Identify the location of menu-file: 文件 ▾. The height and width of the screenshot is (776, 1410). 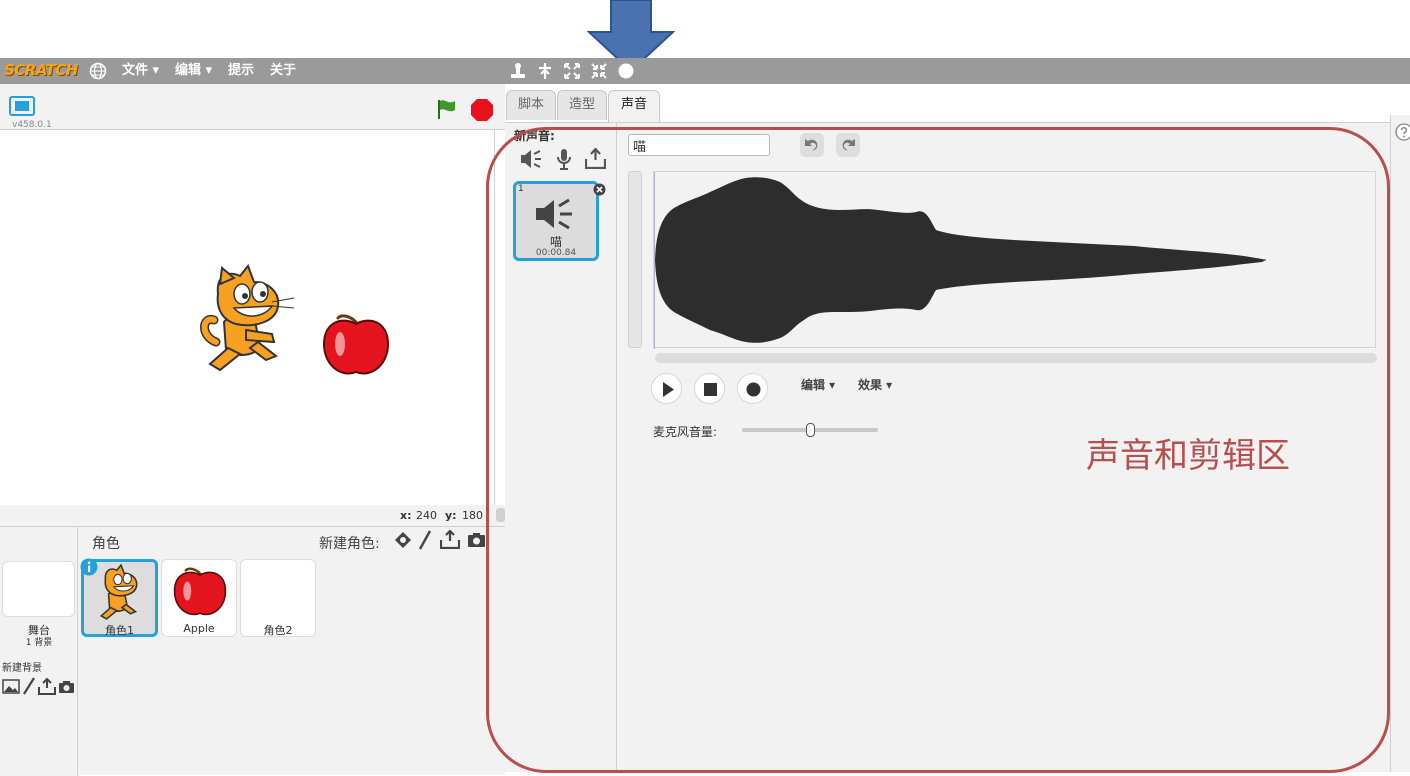
(140, 71).